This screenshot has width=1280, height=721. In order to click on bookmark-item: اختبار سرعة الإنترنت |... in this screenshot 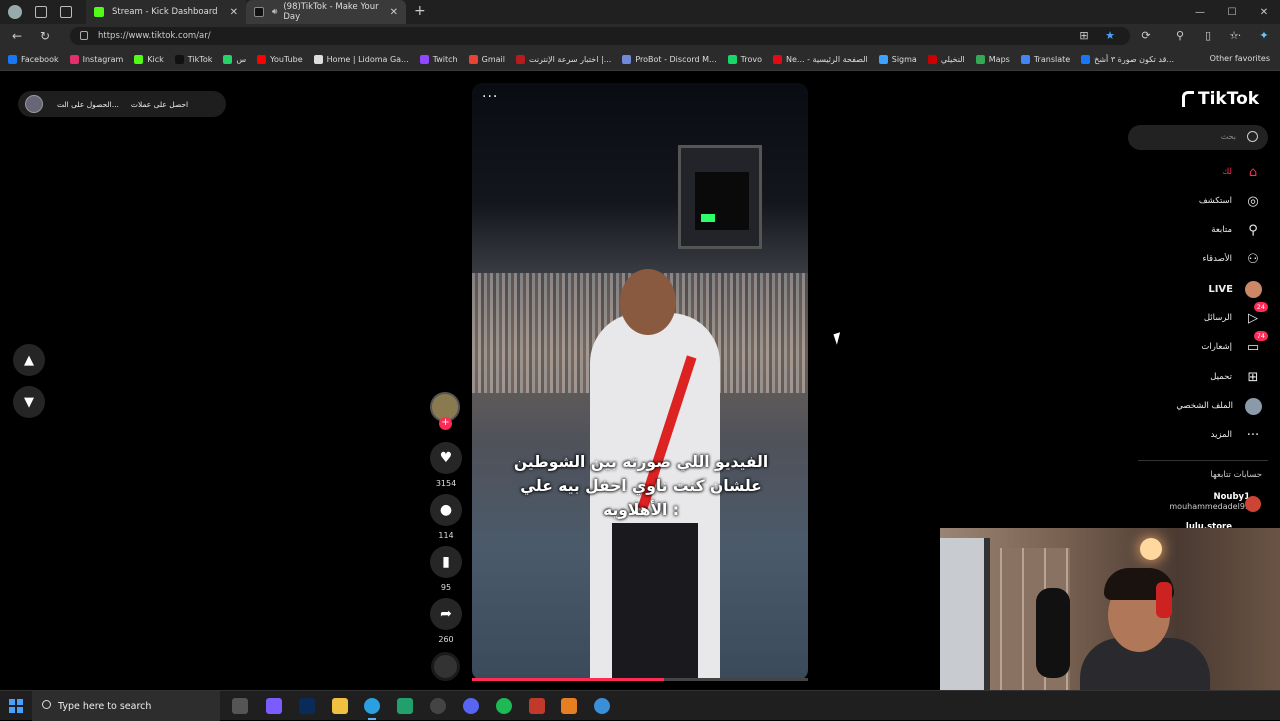, I will do `click(563, 59)`.